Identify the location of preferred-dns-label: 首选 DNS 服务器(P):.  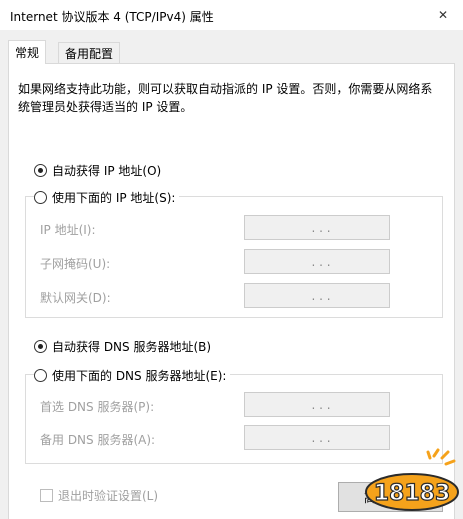
(97, 407).